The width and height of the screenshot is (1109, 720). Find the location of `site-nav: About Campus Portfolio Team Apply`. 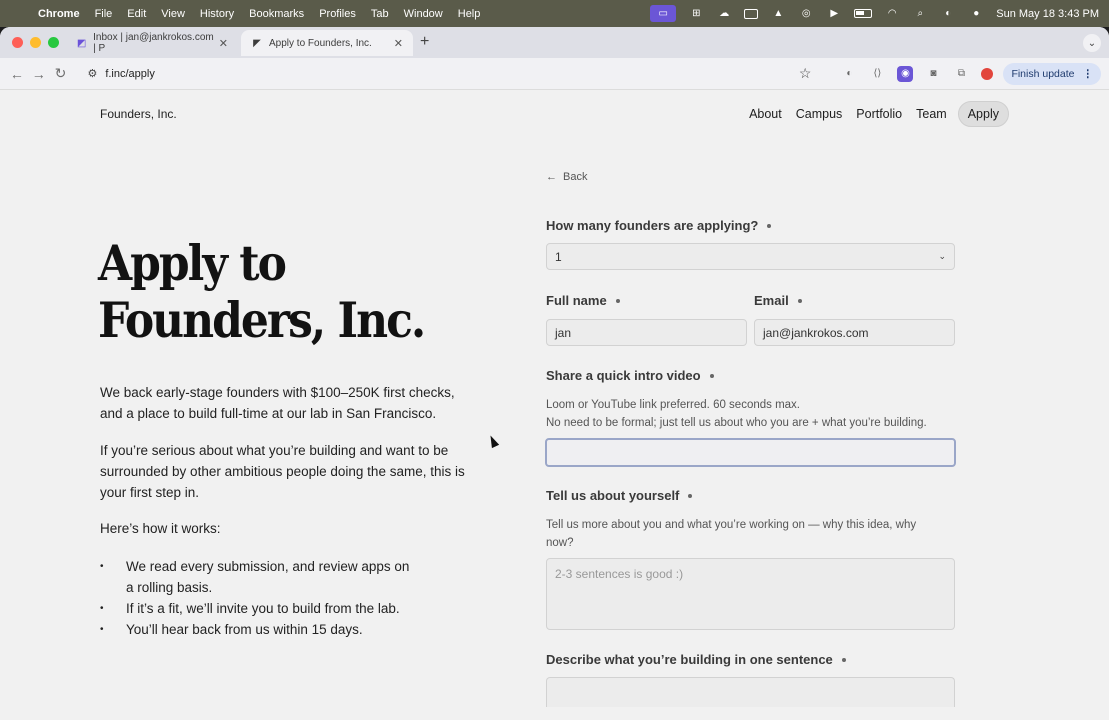

site-nav: About Campus Portfolio Team Apply is located at coordinates (875, 114).